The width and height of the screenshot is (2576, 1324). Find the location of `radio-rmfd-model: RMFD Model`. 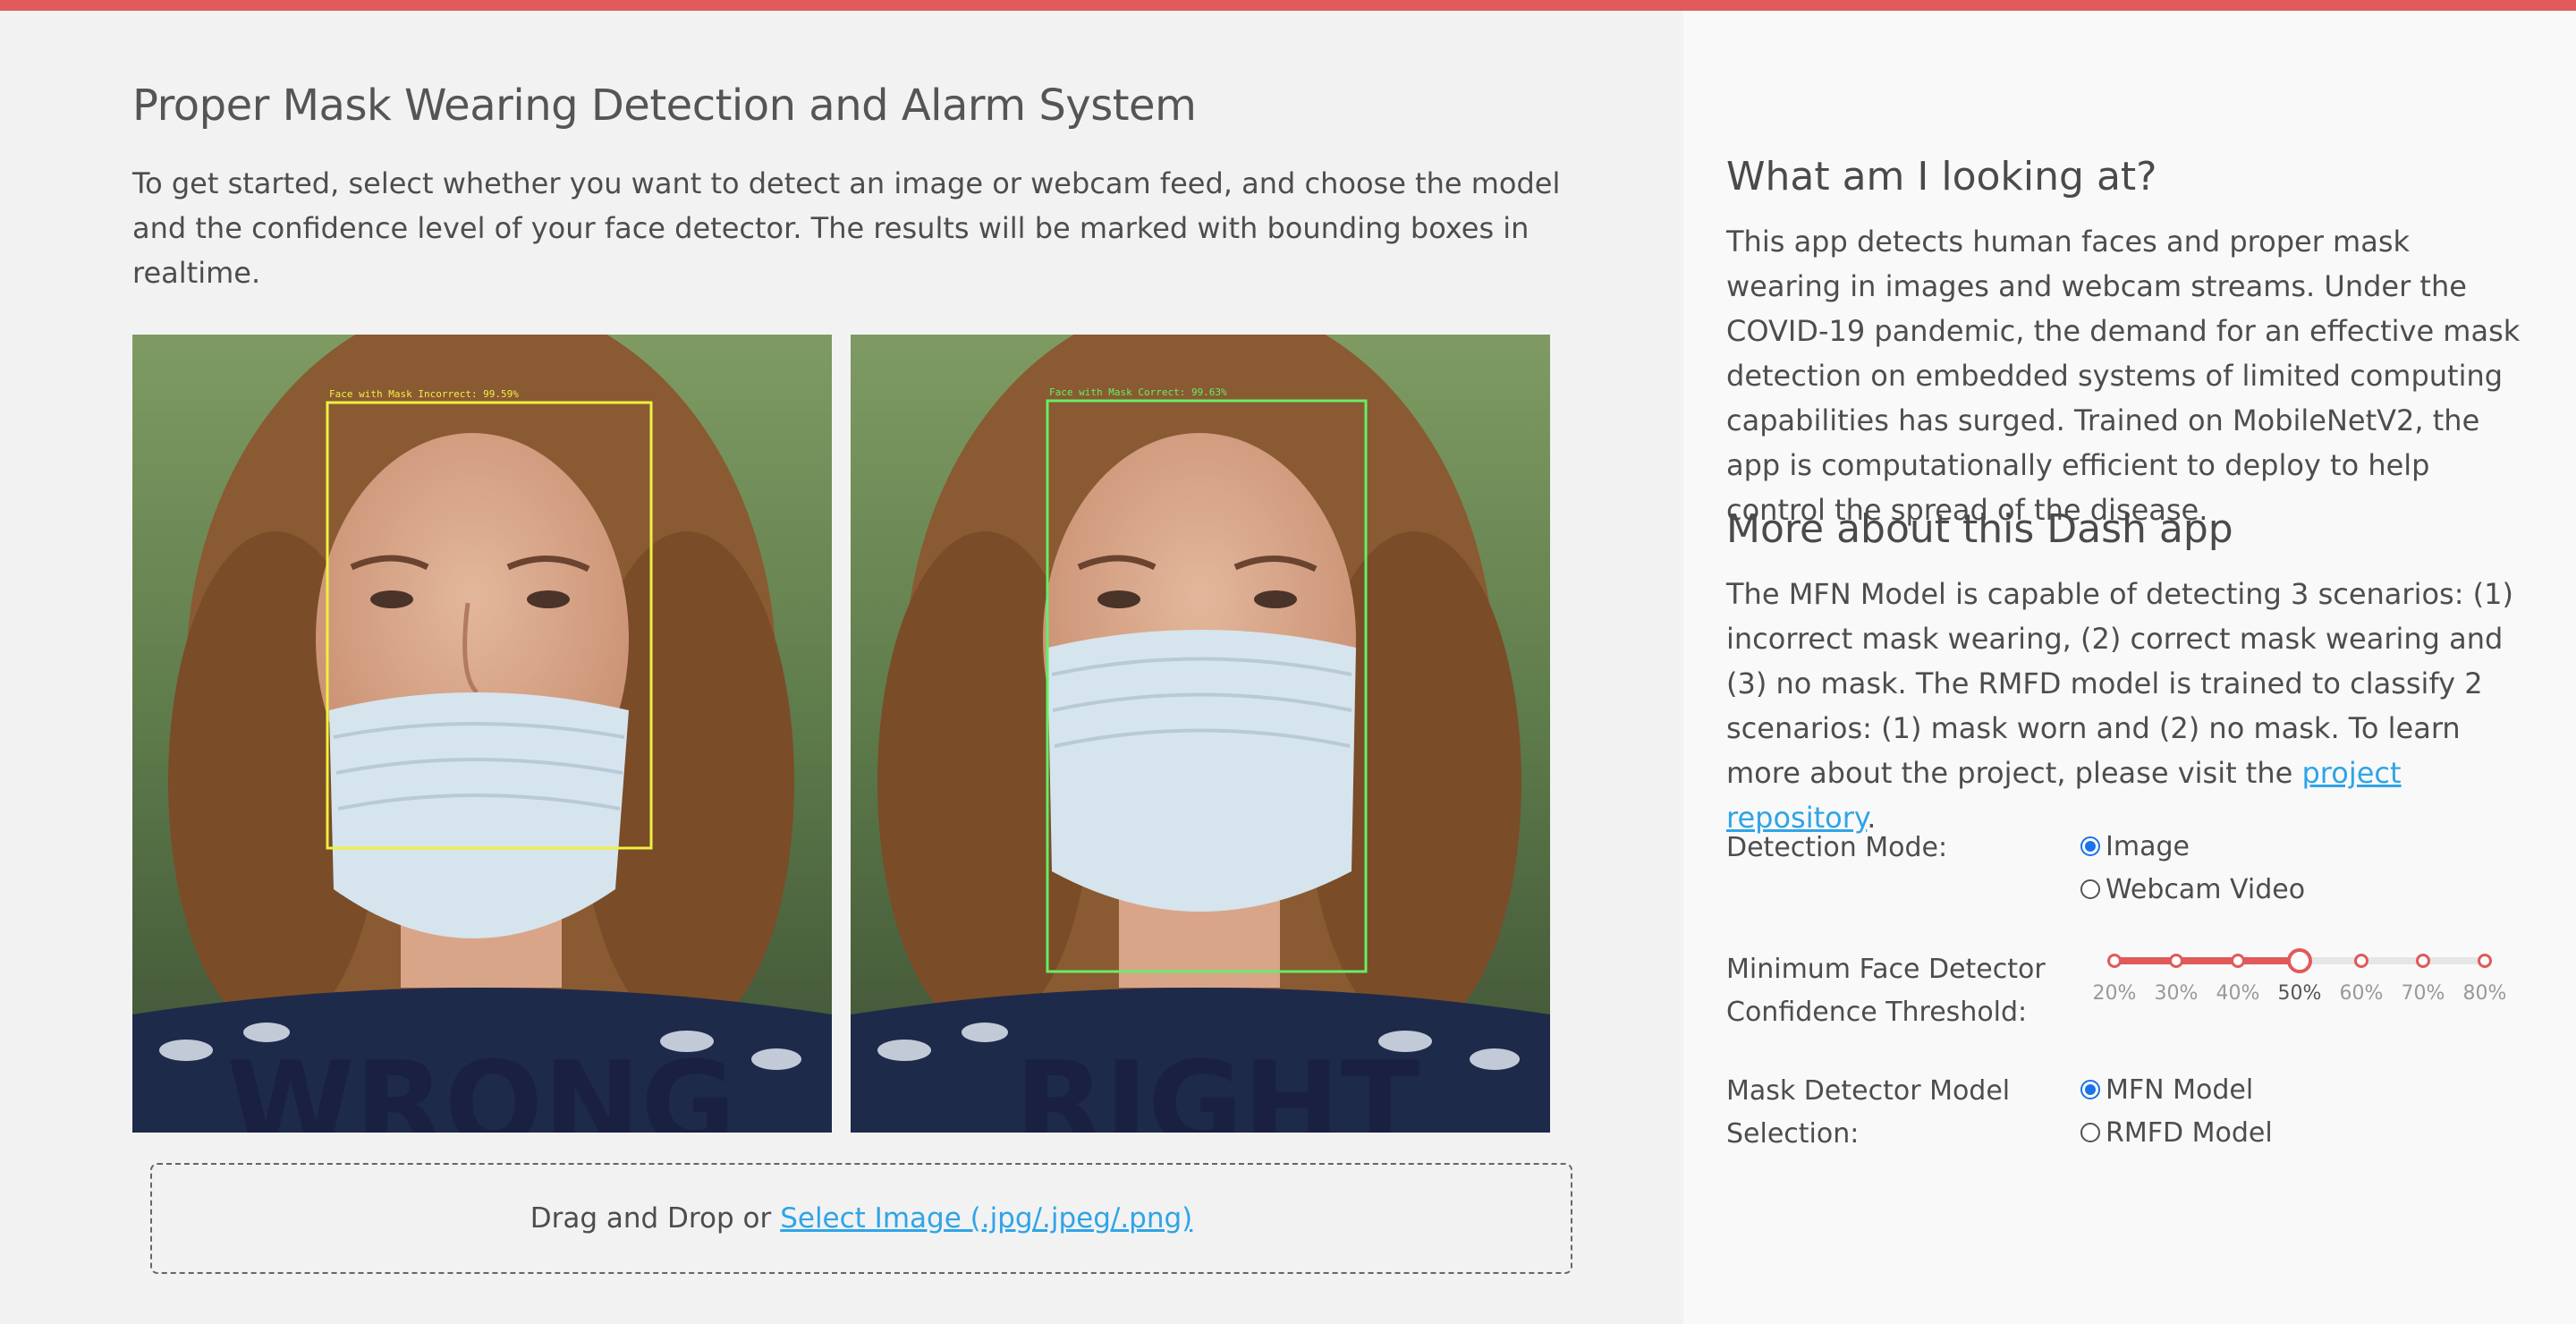

radio-rmfd-model: RMFD Model is located at coordinates (2176, 1132).